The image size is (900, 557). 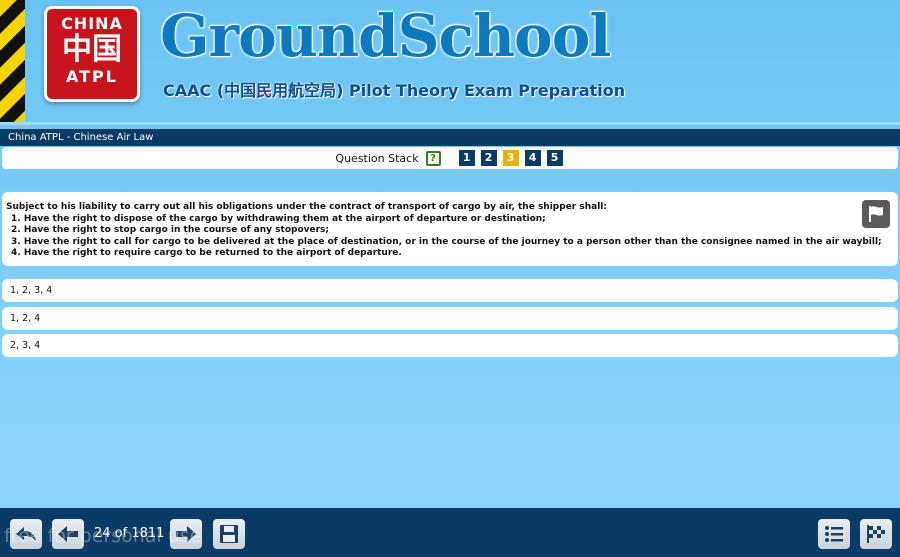 What do you see at coordinates (92, 49) in the screenshot?
I see `logo-middle-text: 中国` at bounding box center [92, 49].